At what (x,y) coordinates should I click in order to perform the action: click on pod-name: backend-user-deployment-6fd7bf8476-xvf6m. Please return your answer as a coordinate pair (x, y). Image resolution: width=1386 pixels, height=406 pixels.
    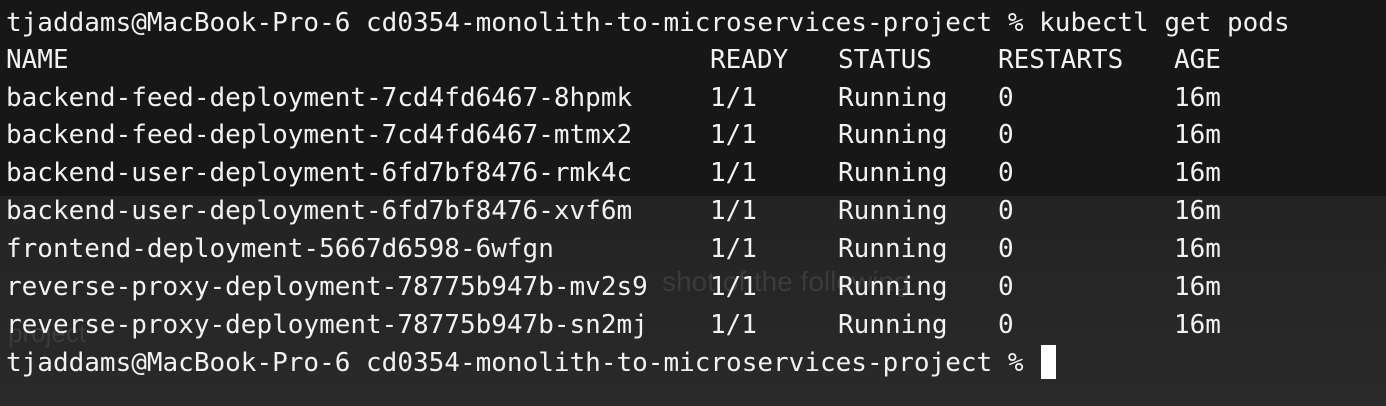
    Looking at the image, I should click on (319, 211).